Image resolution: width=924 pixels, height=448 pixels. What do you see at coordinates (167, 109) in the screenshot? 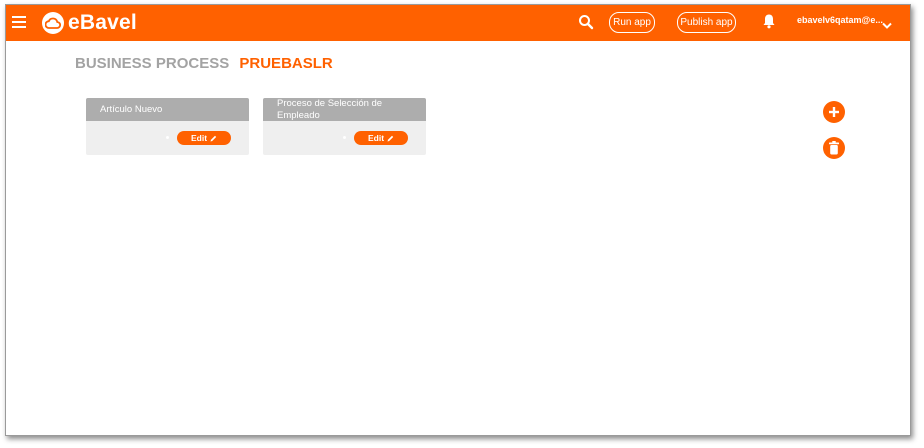
I see `card-title: Artículo Nuevo` at bounding box center [167, 109].